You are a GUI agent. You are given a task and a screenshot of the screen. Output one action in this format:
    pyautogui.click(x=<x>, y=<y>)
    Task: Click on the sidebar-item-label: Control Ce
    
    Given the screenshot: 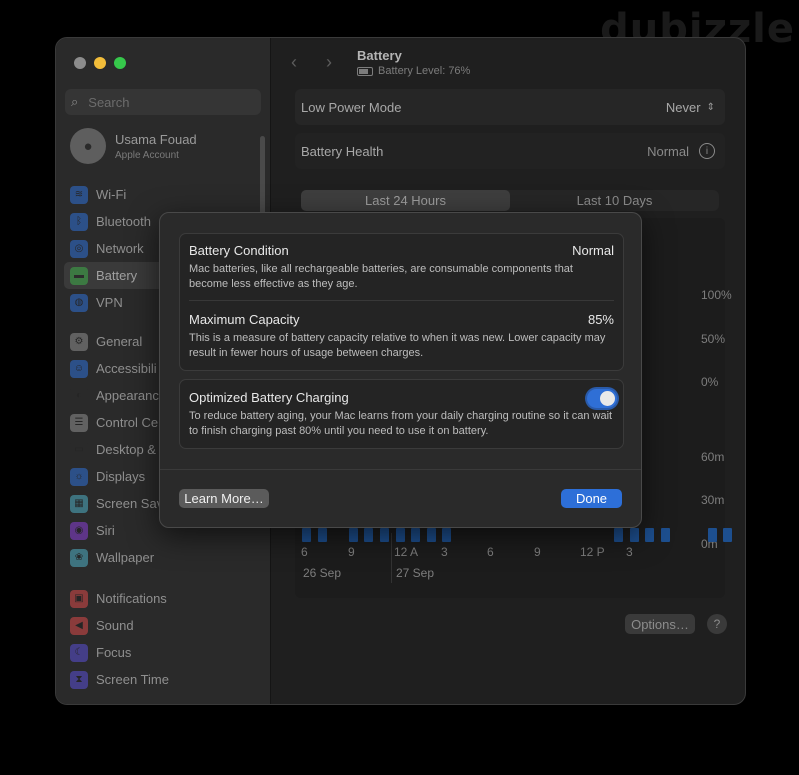 What is the action you would take?
    pyautogui.click(x=127, y=422)
    